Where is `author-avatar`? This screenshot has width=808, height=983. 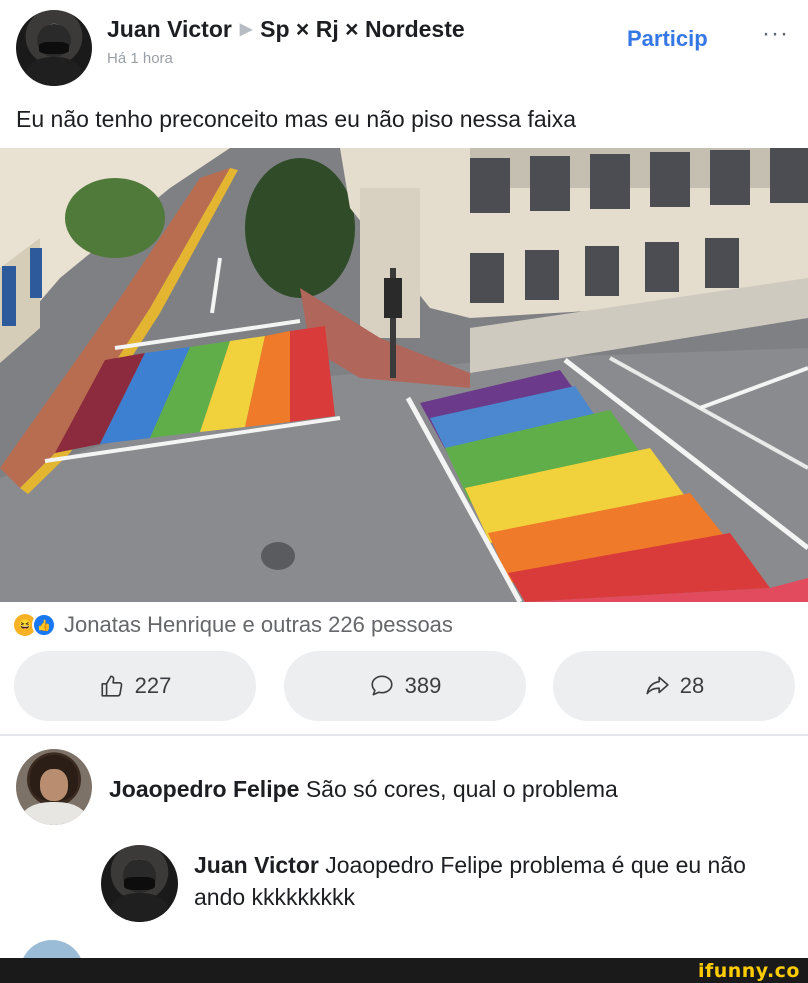 author-avatar is located at coordinates (54, 48).